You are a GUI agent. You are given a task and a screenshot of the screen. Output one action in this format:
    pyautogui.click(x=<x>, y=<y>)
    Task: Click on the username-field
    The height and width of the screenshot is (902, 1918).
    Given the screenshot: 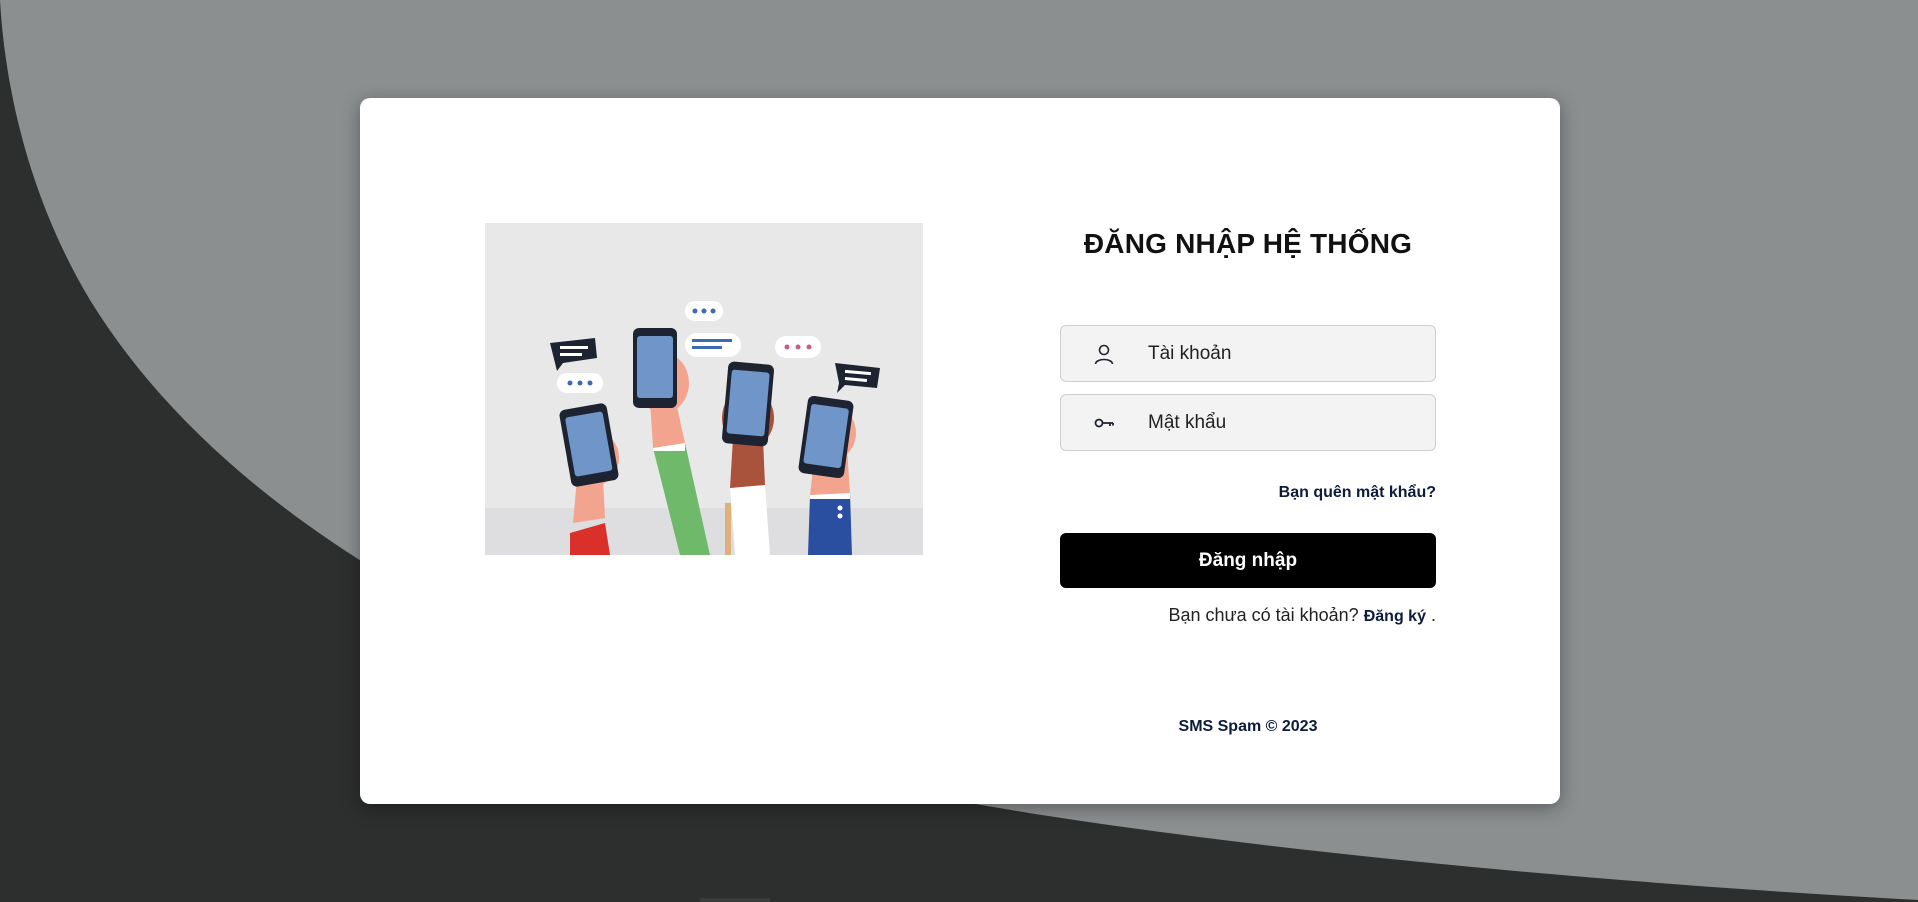 What is the action you would take?
    pyautogui.click(x=1248, y=353)
    